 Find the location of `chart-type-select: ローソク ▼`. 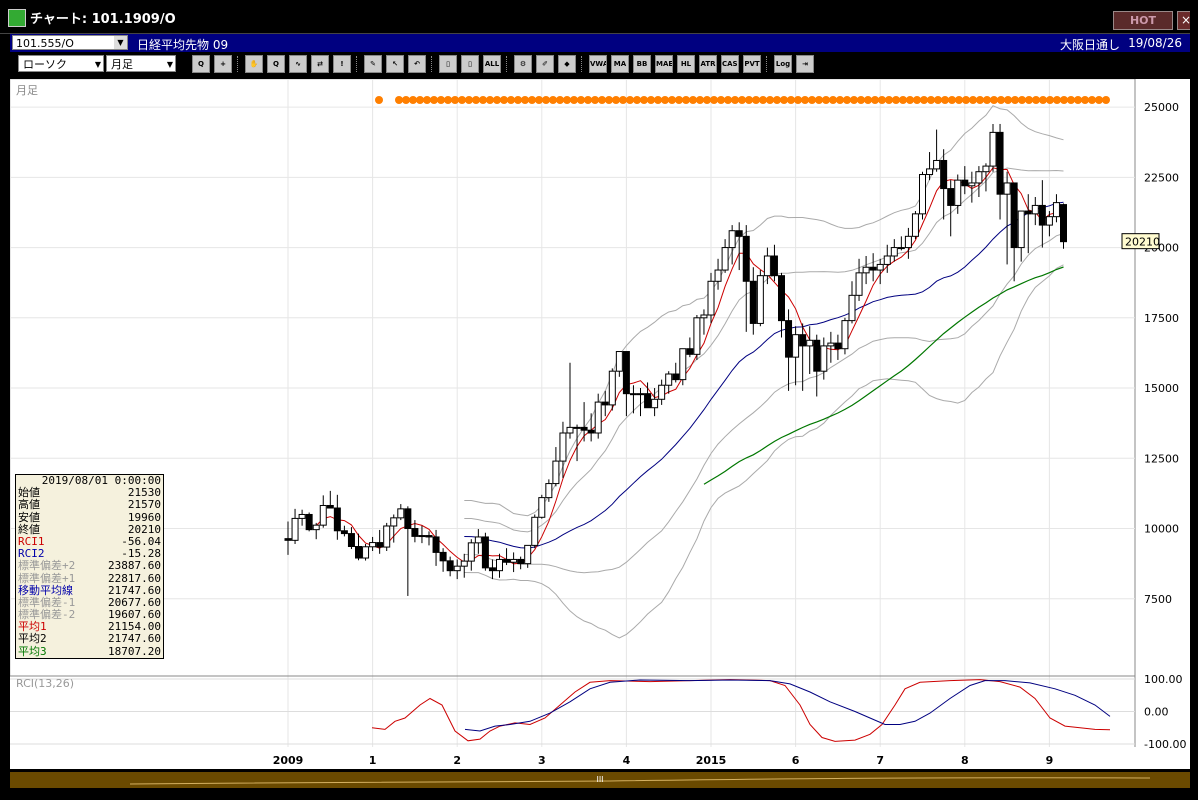

chart-type-select: ローソク ▼ is located at coordinates (61, 63).